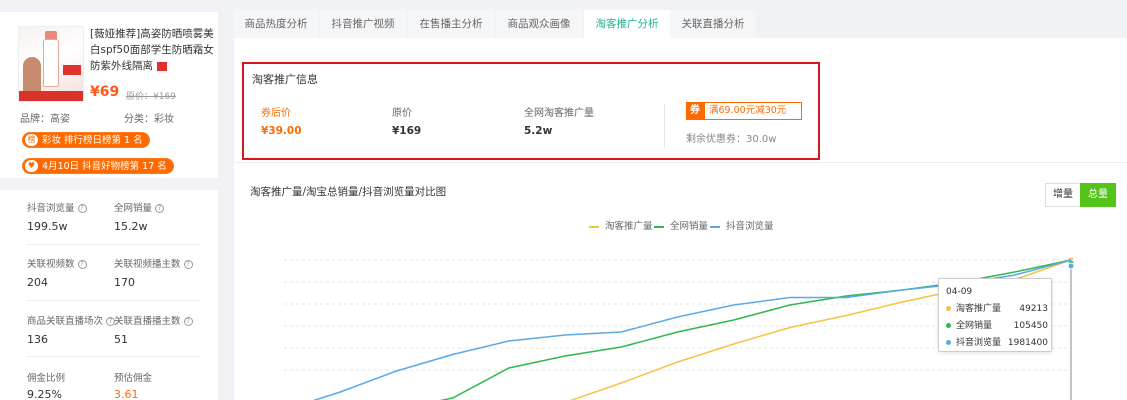 The height and width of the screenshot is (400, 1127). What do you see at coordinates (124, 282) in the screenshot?
I see `stat-value: 170` at bounding box center [124, 282].